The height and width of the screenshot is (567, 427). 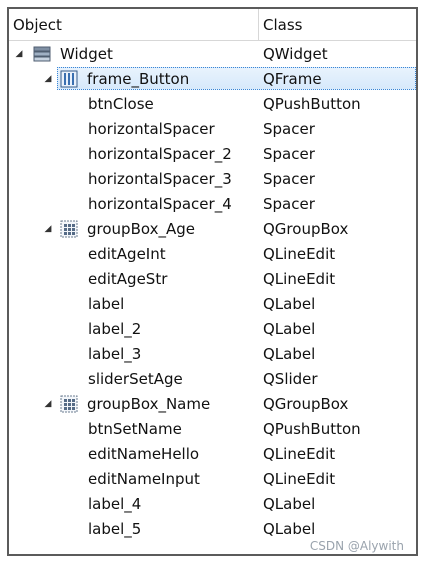 I want to click on object-name: editAgeStr, so click(x=128, y=278).